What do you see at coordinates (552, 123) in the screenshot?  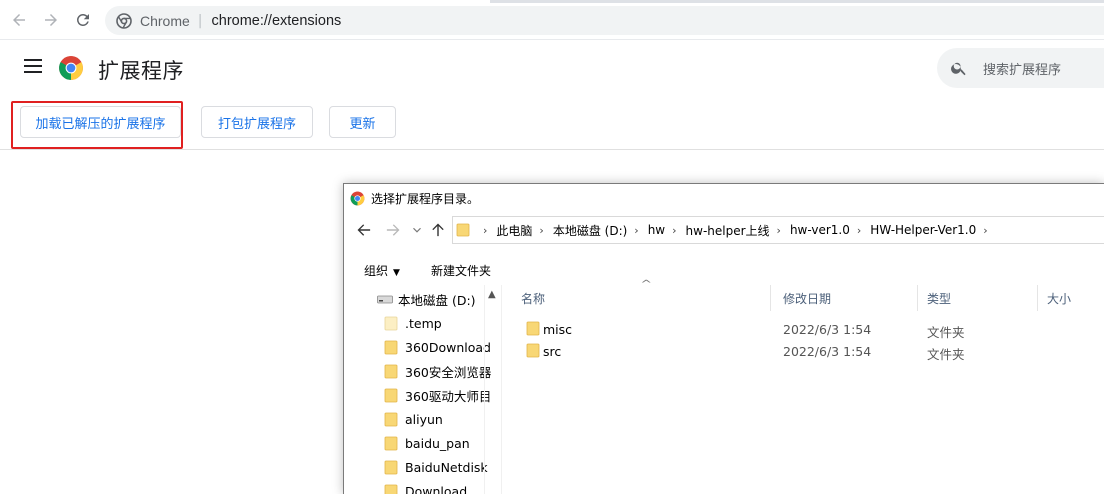 I see `developer-actions-bar: 加载已解压的扩展程序 打包扩展程序 更新` at bounding box center [552, 123].